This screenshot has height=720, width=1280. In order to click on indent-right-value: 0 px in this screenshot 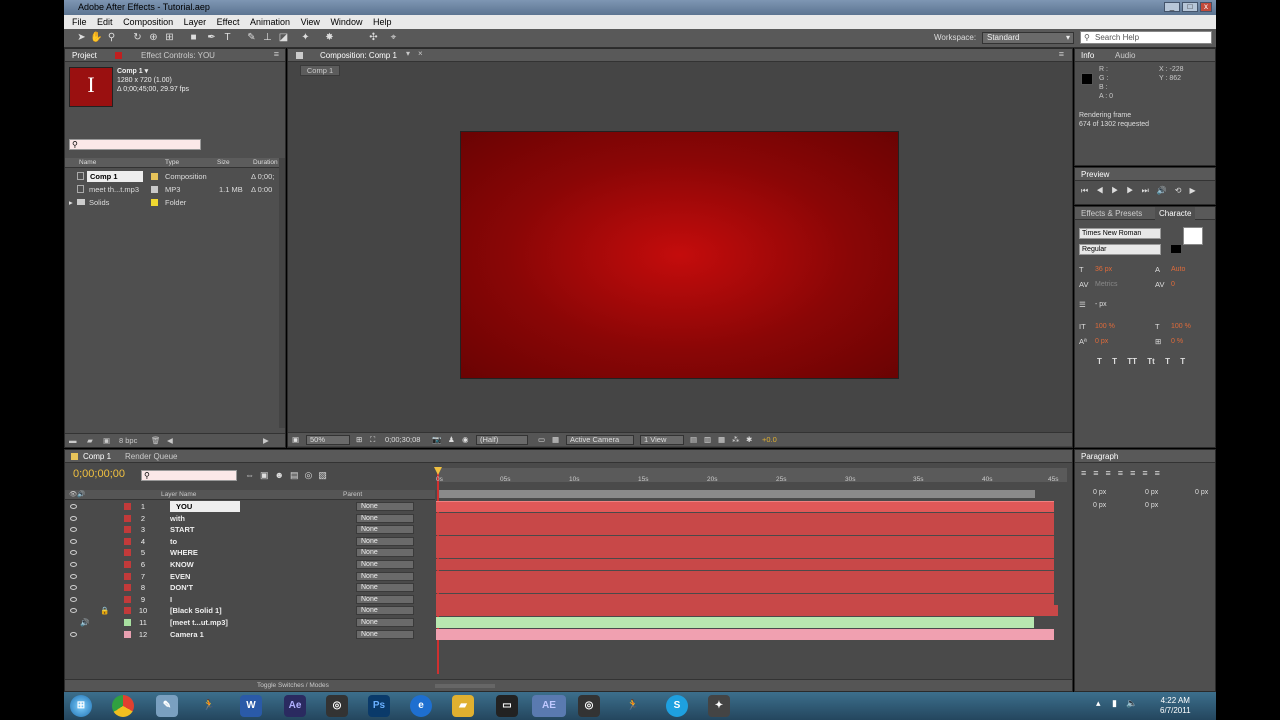, I will do `click(1151, 492)`.